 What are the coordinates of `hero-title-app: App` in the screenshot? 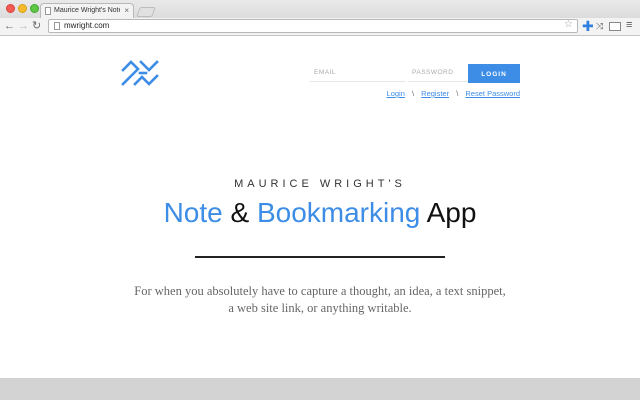 It's located at (448, 212).